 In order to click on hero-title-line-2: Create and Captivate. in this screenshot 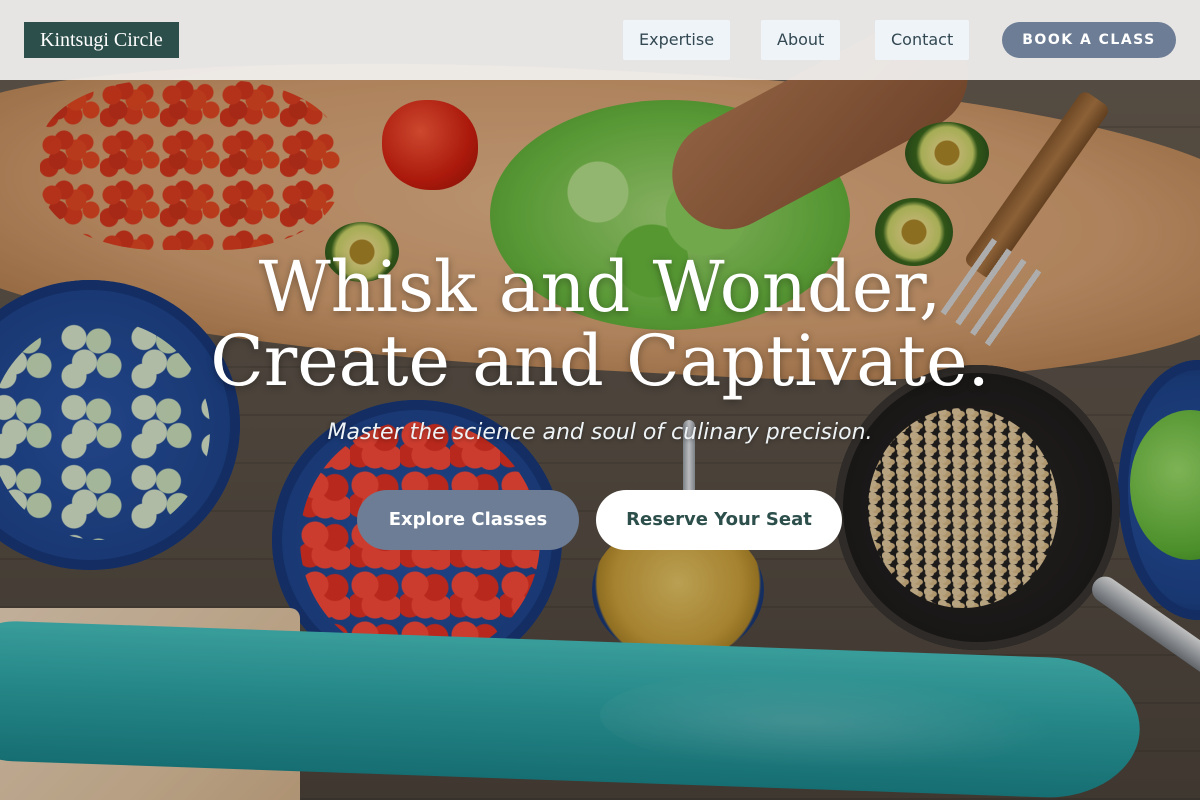, I will do `click(600, 361)`.